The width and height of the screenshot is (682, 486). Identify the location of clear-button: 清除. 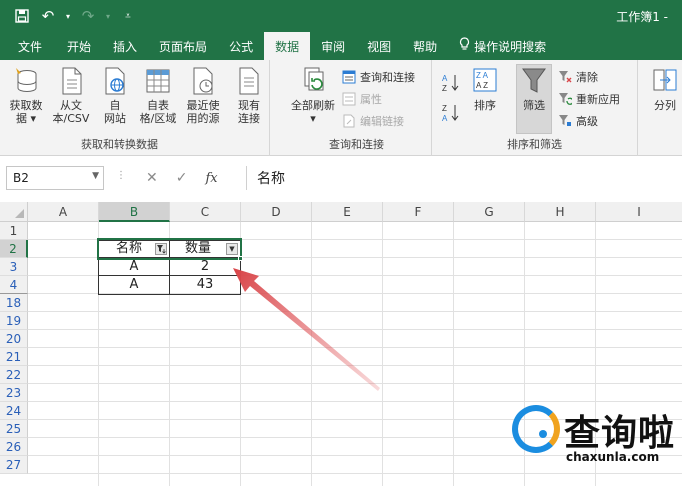
(578, 77).